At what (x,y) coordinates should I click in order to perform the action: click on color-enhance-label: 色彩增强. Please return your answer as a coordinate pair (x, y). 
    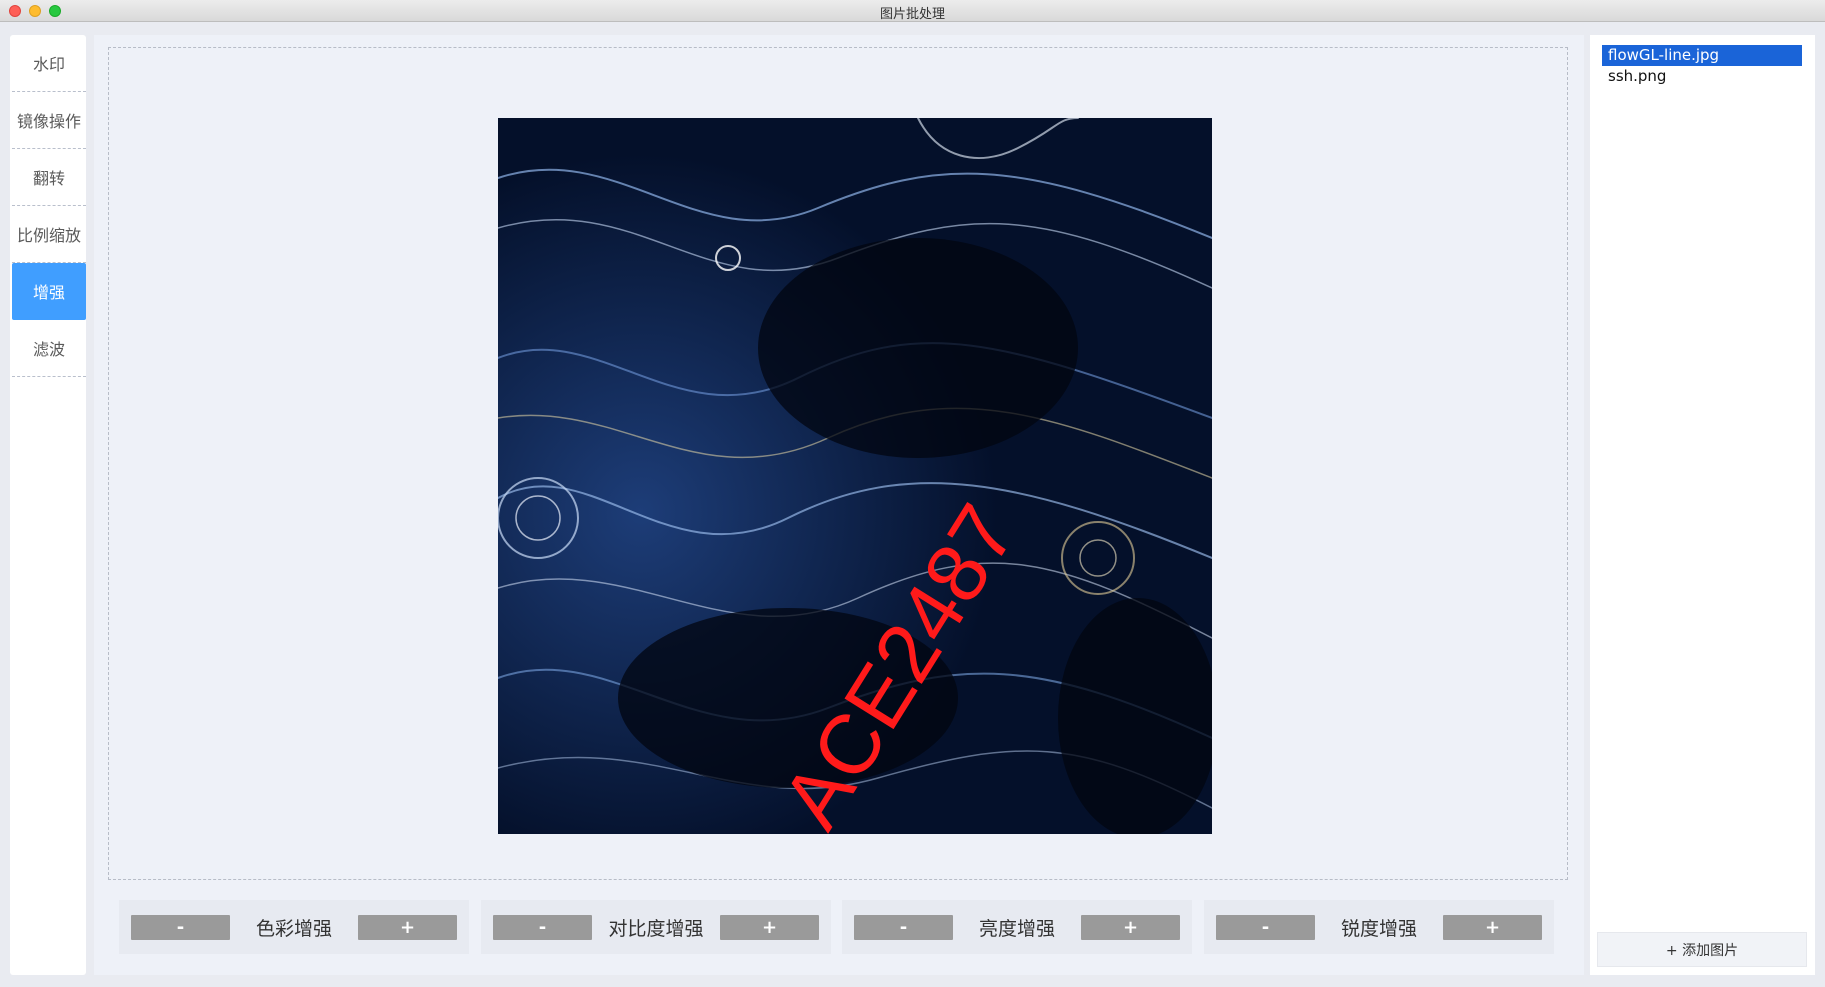
    Looking at the image, I should click on (293, 928).